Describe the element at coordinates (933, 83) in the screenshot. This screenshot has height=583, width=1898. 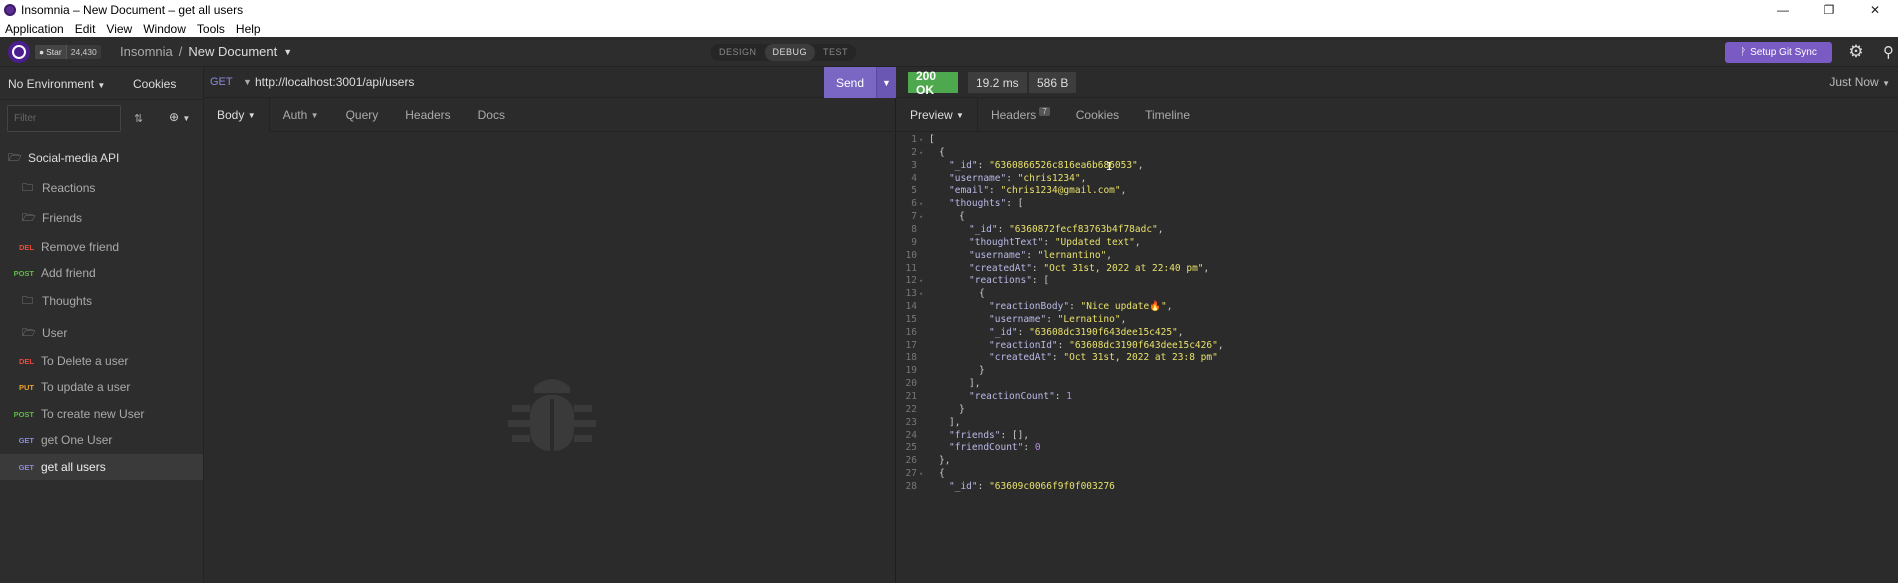
I see `status-badge: 200 OK` at that location.